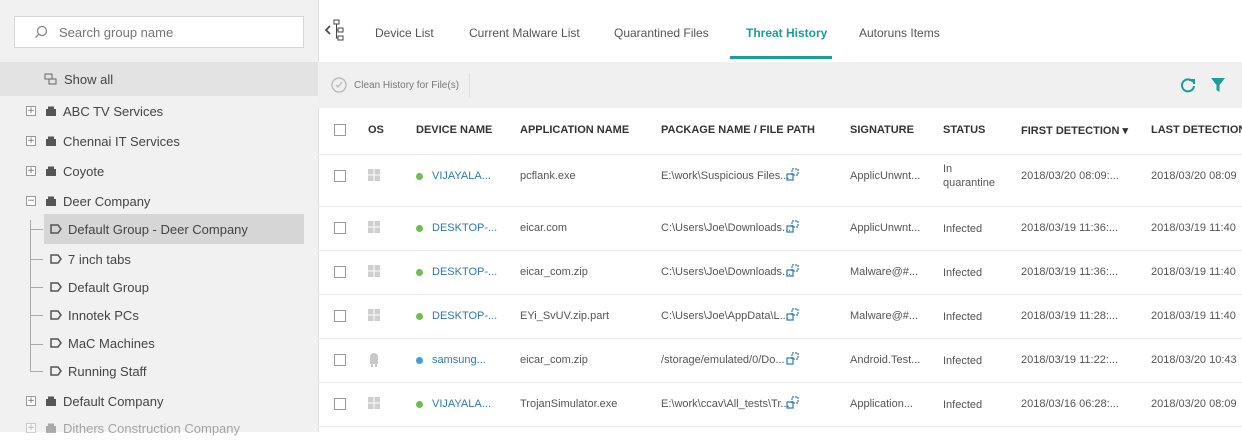  I want to click on windows-icon, so click(374, 403).